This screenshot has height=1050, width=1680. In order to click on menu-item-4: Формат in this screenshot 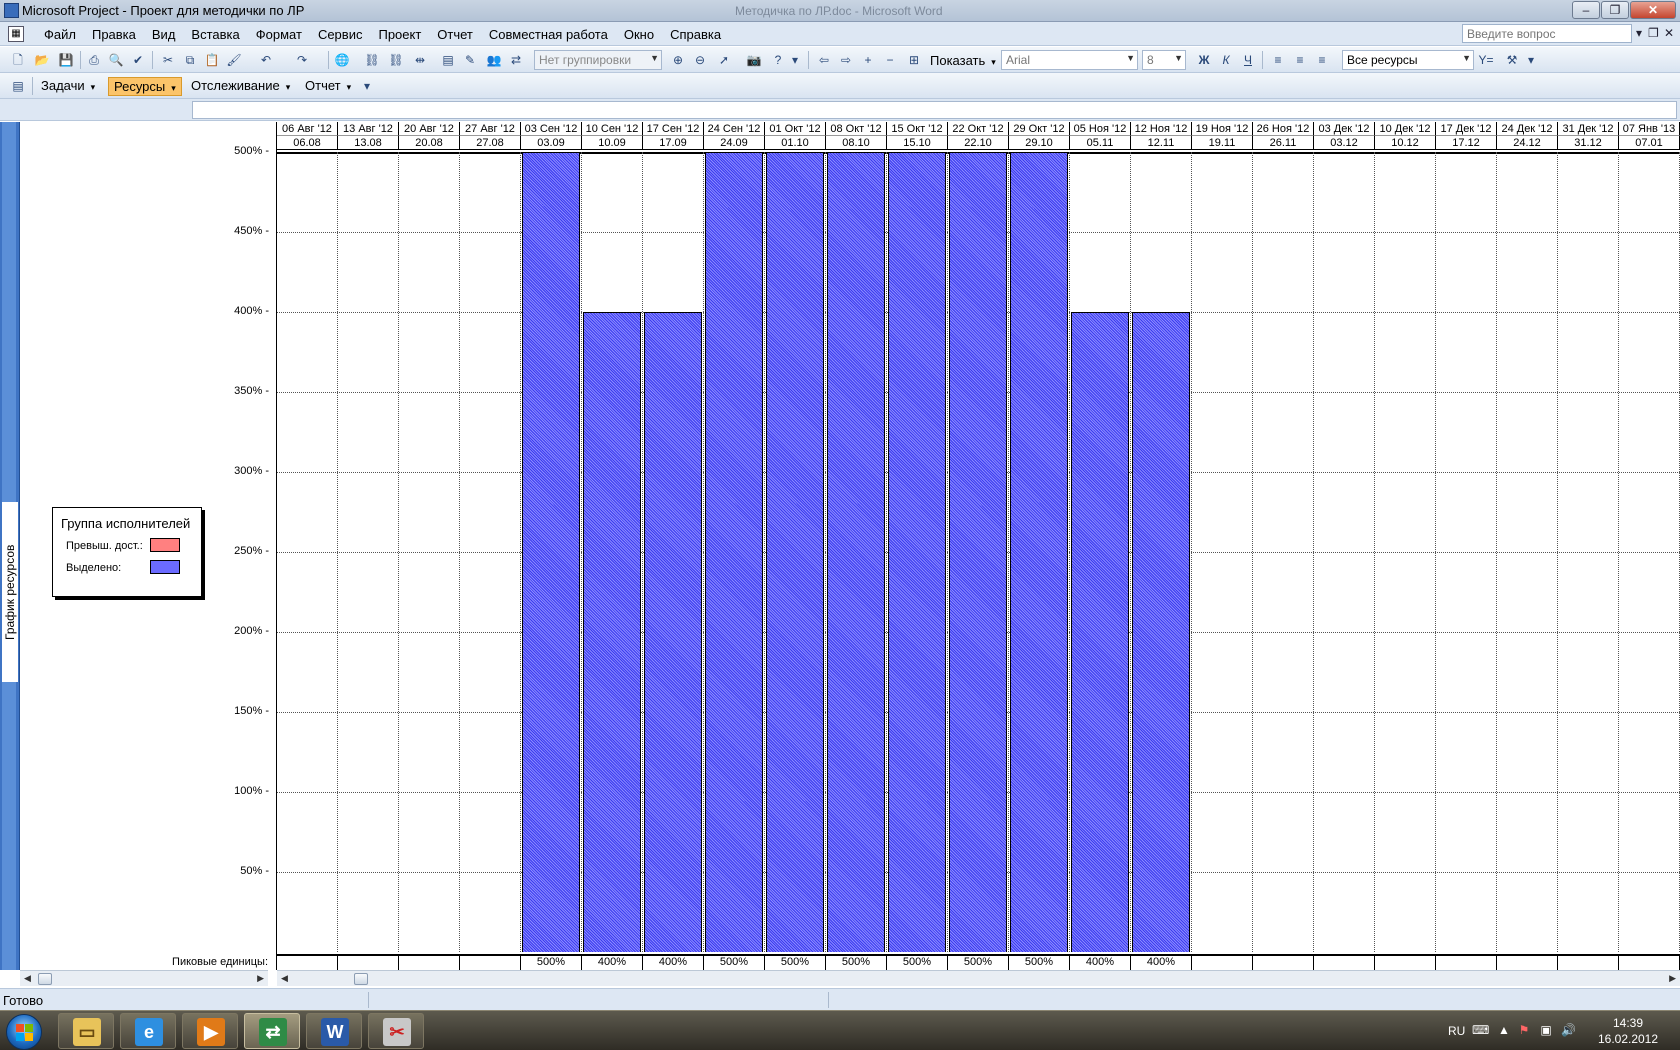, I will do `click(279, 34)`.